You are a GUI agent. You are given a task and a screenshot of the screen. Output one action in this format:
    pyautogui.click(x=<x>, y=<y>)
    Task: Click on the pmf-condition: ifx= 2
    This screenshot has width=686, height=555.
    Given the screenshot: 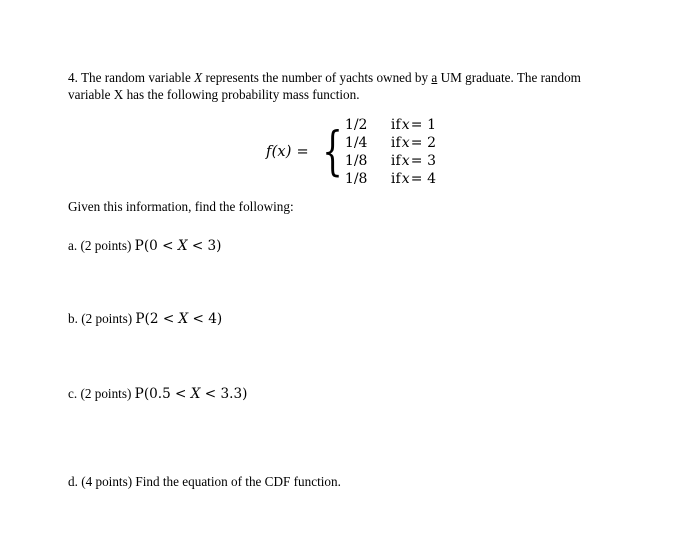 What is the action you would take?
    pyautogui.click(x=413, y=143)
    